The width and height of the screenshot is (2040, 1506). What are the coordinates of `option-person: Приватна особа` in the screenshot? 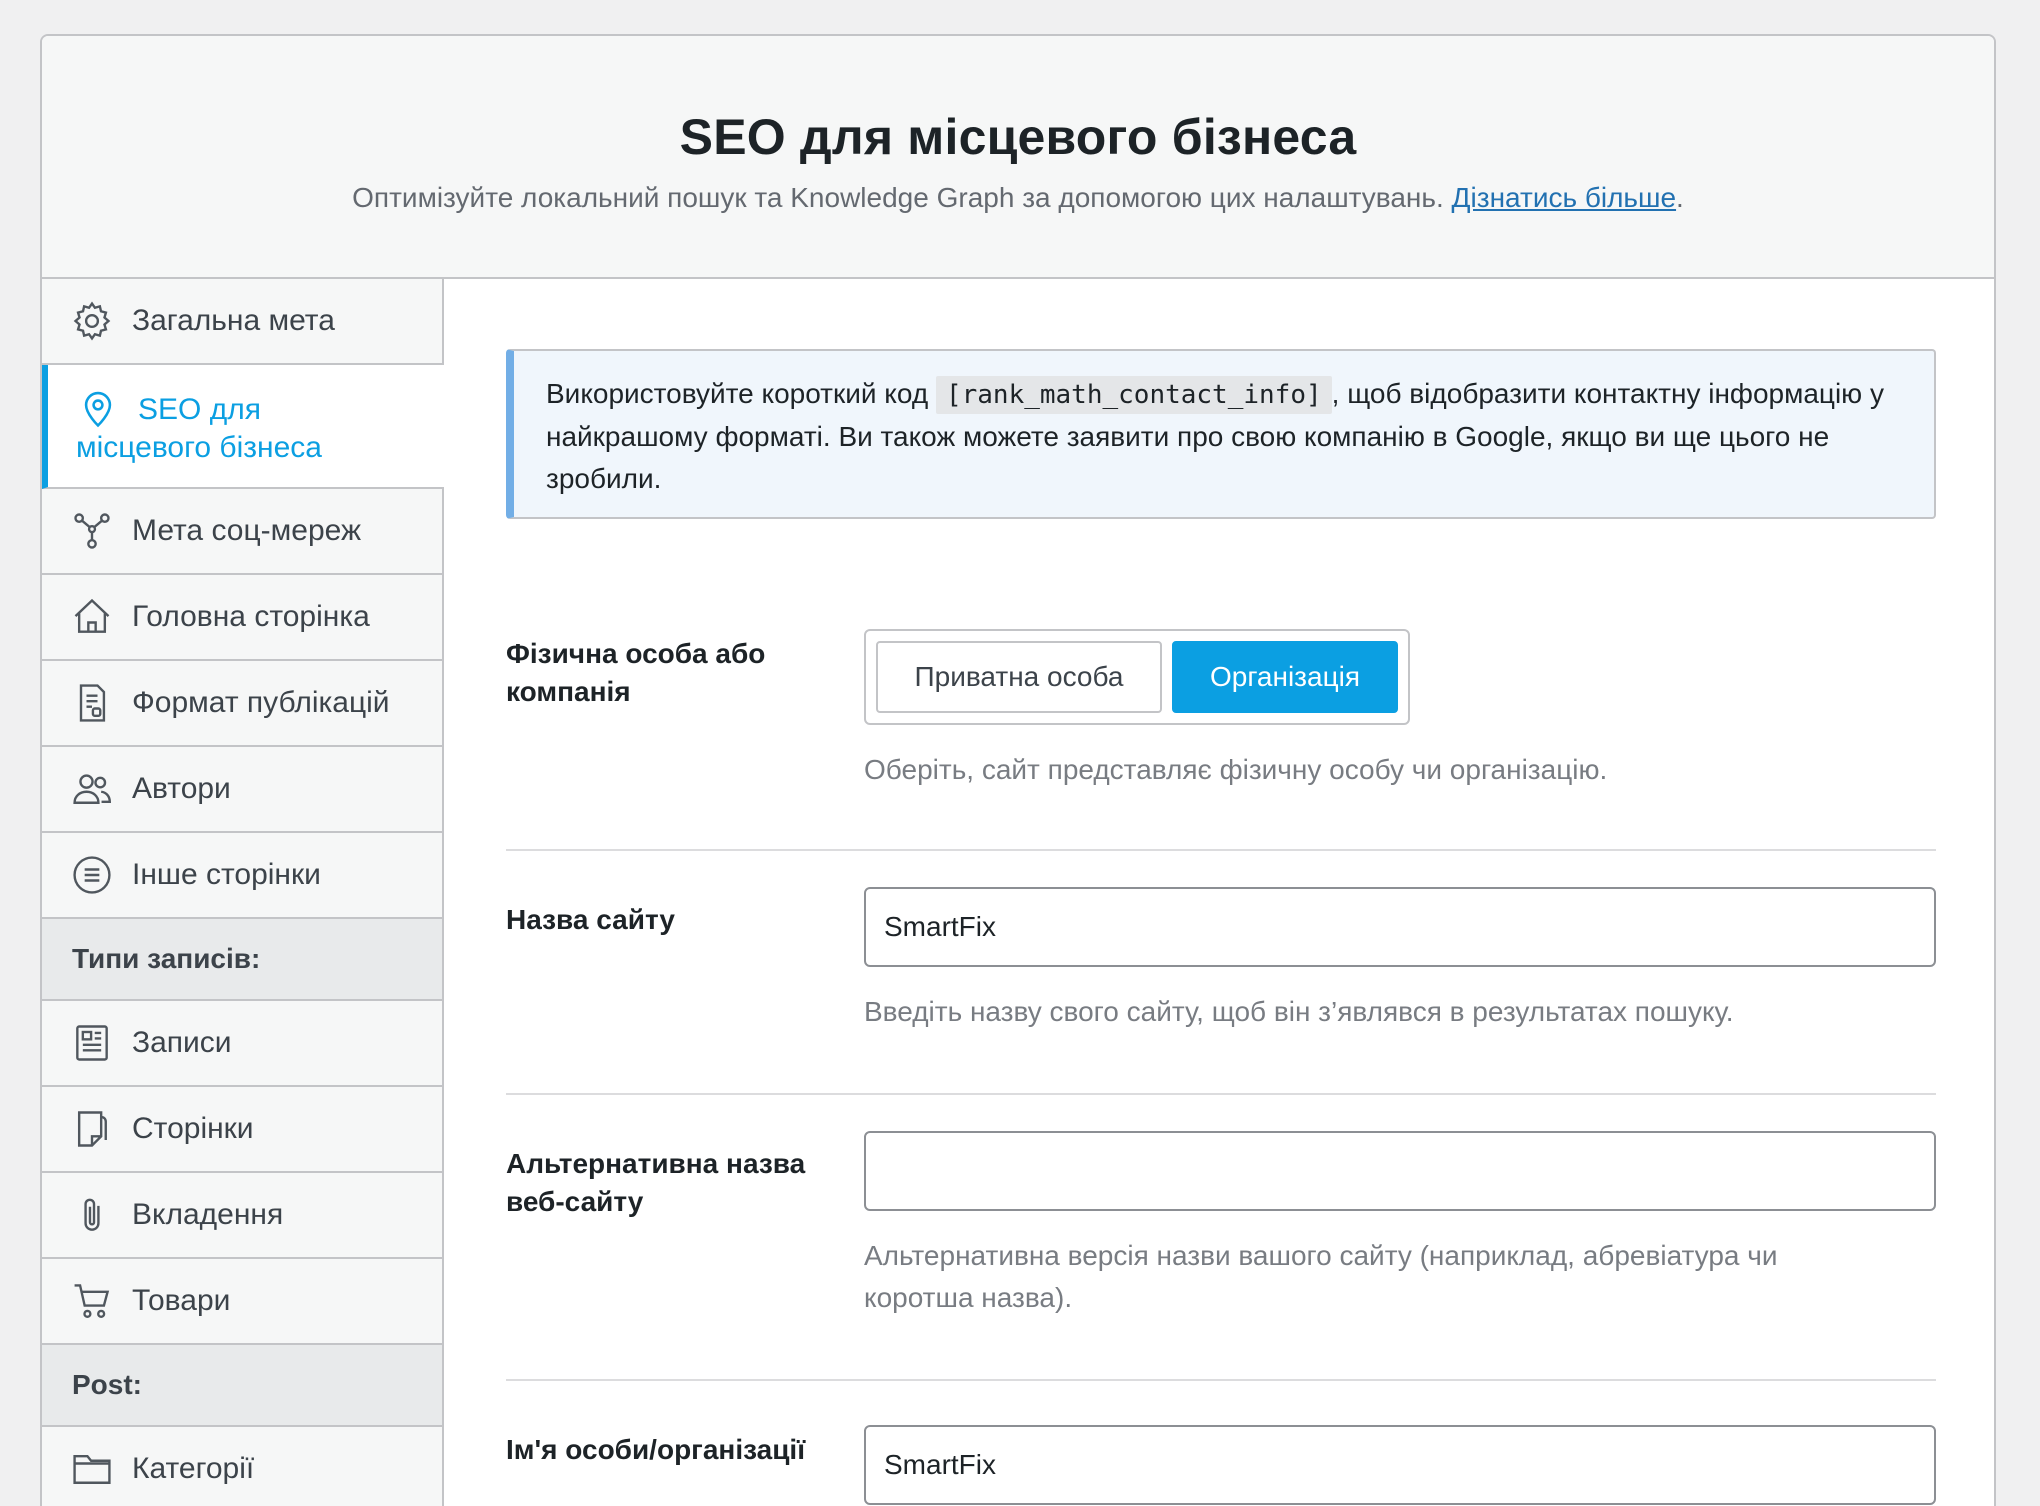 It's located at (1019, 677).